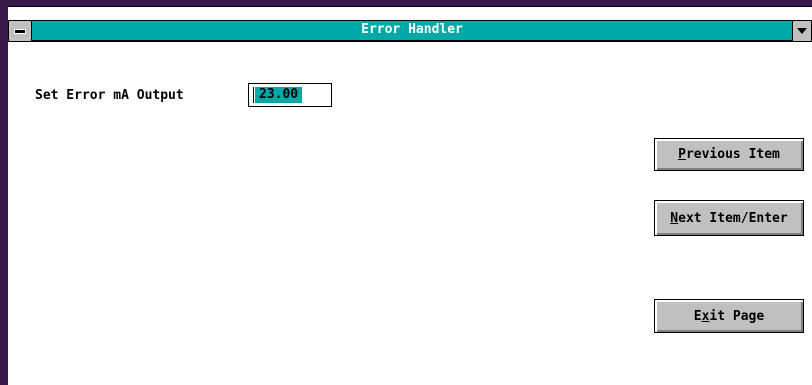 This screenshot has height=385, width=812. I want to click on window-left-border, so click(4, 192).